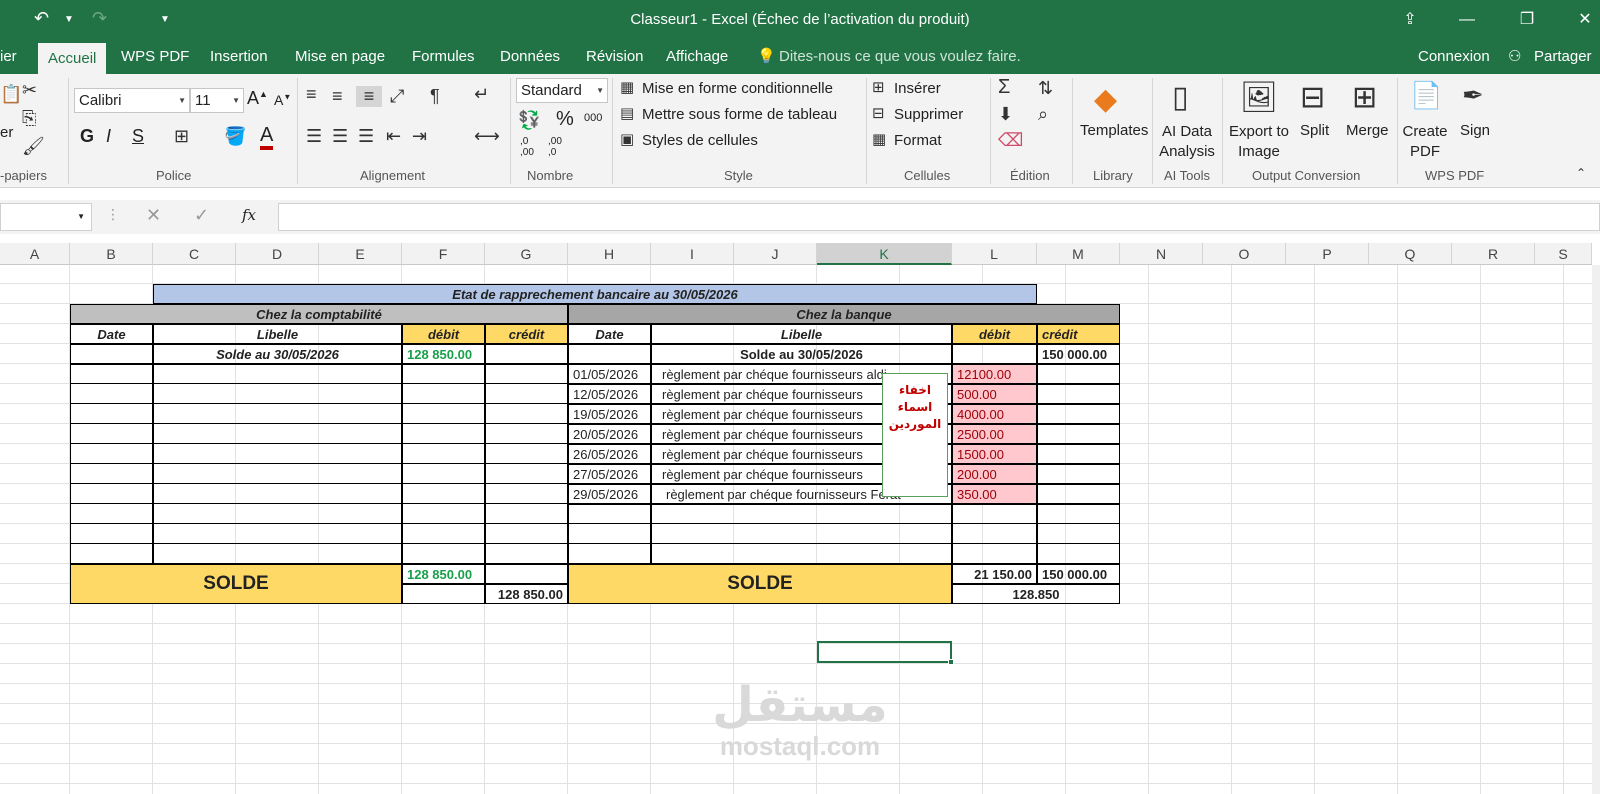 This screenshot has width=1600, height=794. Describe the element at coordinates (939, 217) in the screenshot. I see `formula-input` at that location.